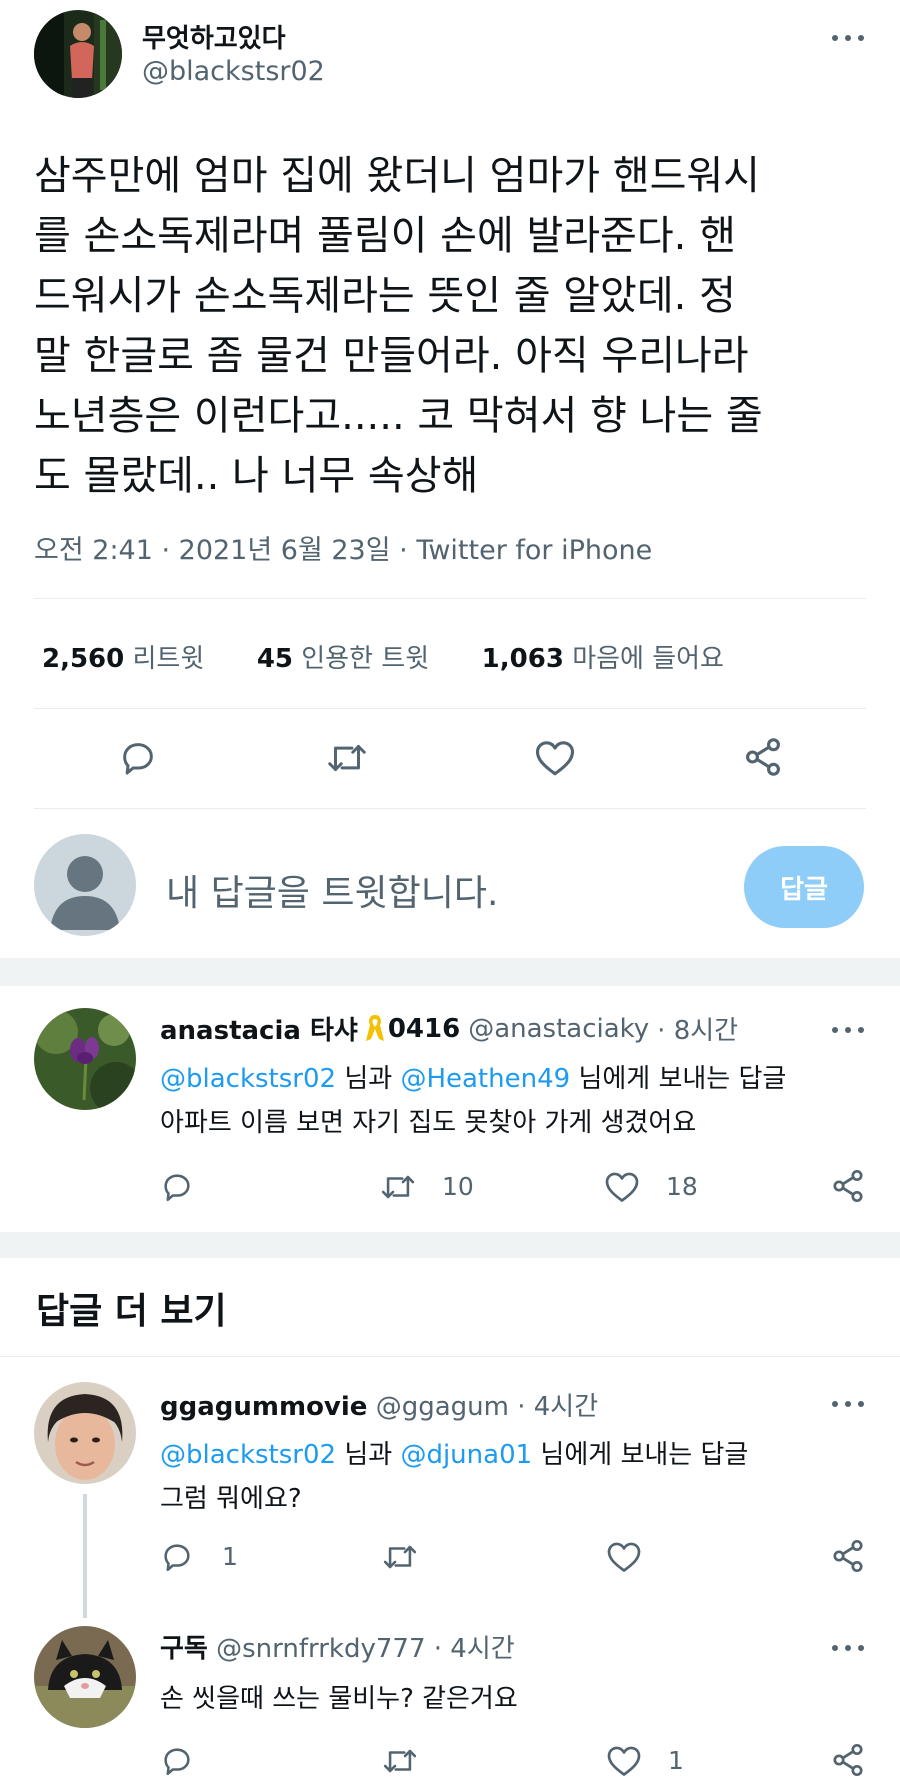 The width and height of the screenshot is (900, 1783). Describe the element at coordinates (391, 356) in the screenshot. I see `tweet-text-line: 말 한글로 좀 물건 만들어라. 아직 우리나라` at that location.